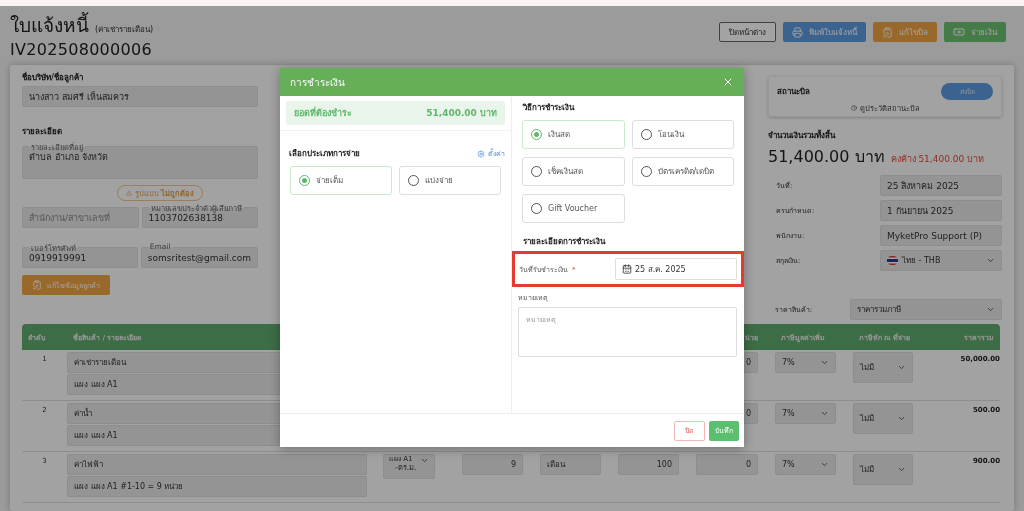 Image resolution: width=1024 pixels, height=511 pixels. I want to click on field-label: ชื่อบริษัท/ชื่อลูกค้า, so click(53, 77).